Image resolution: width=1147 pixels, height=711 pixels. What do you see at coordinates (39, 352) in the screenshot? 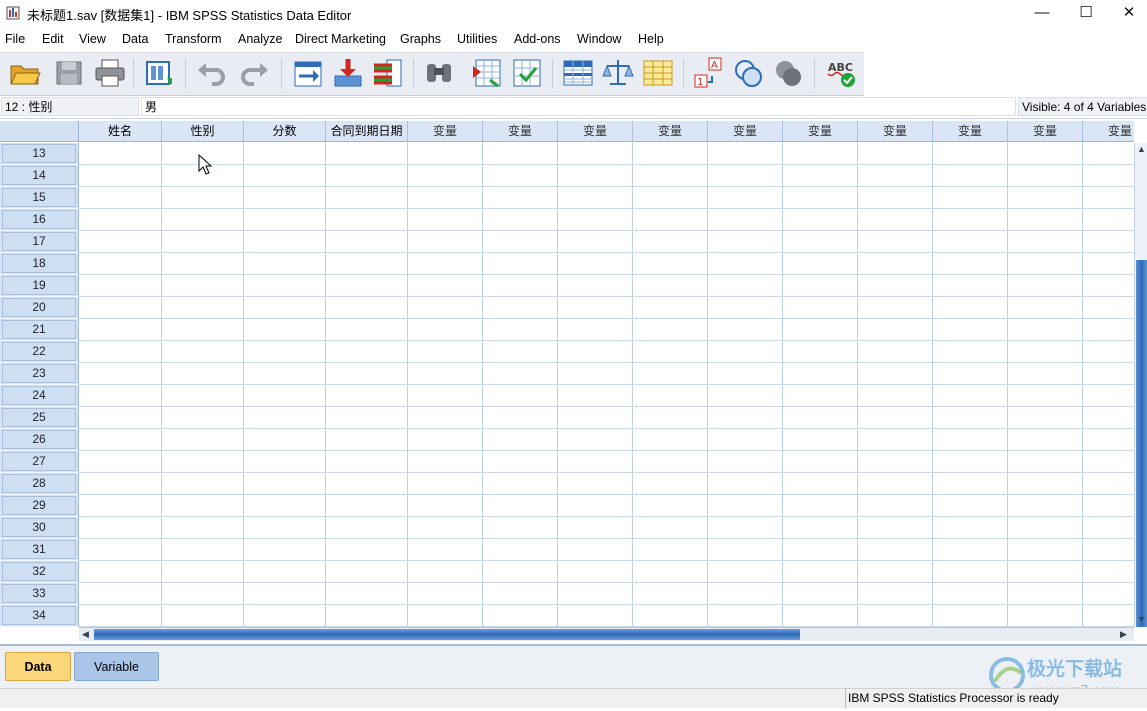
I see `row-header: 22` at bounding box center [39, 352].